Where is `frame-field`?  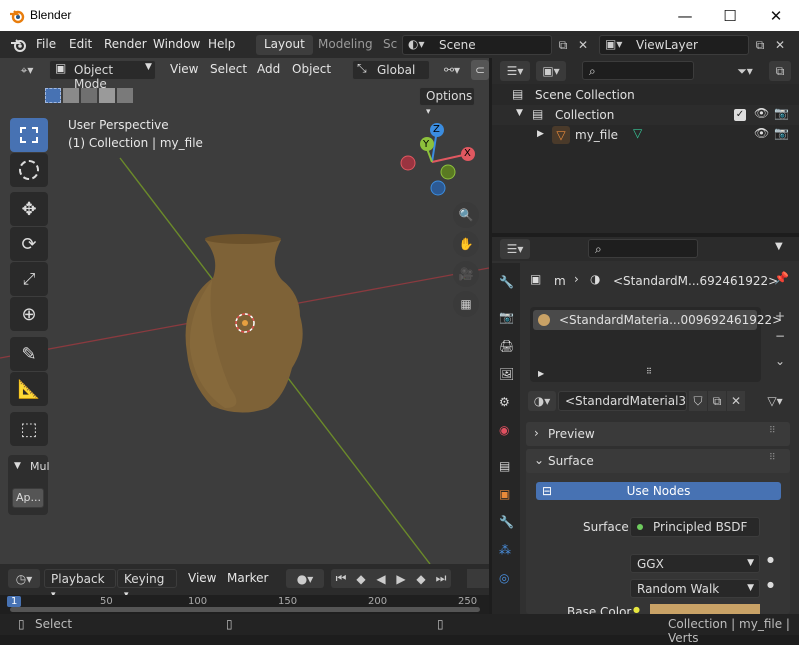
frame-field is located at coordinates (478, 578).